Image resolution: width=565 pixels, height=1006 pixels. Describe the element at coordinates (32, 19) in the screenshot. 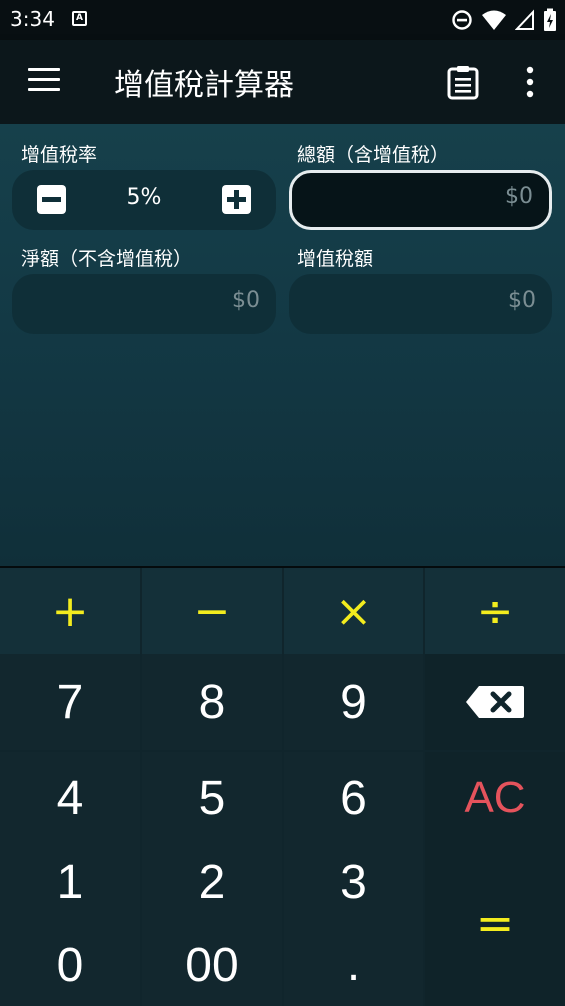

I see `status-time: 3:34` at that location.